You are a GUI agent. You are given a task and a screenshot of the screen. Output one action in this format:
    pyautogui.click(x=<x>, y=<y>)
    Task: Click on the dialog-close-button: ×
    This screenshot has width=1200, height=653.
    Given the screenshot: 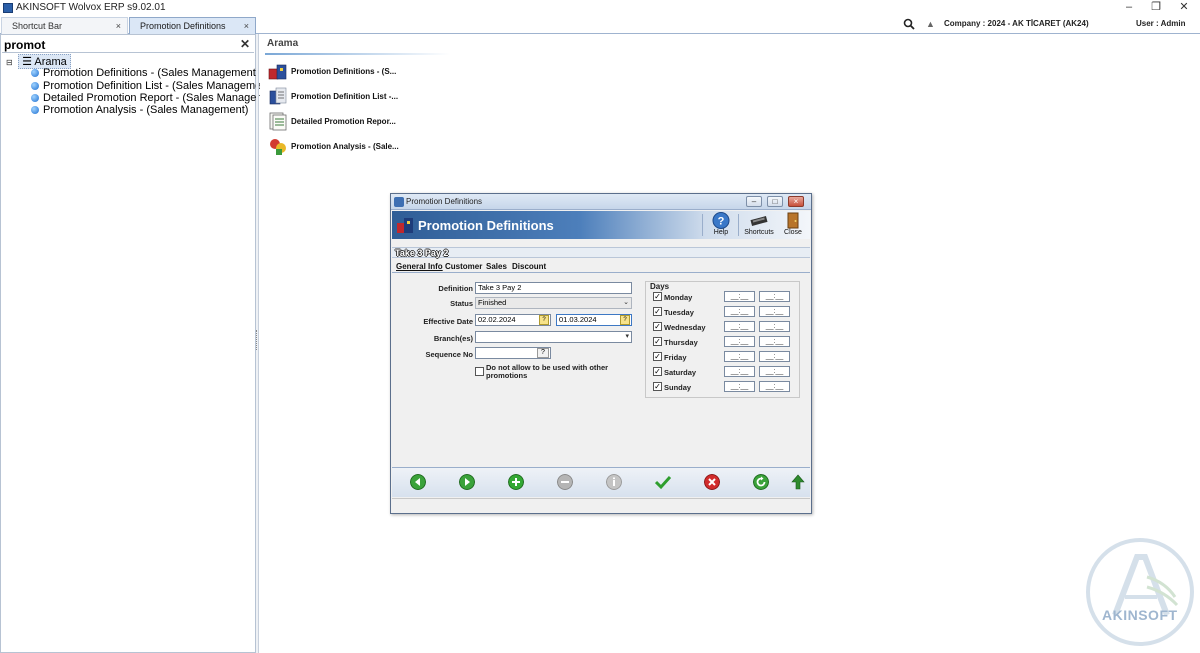 What is the action you would take?
    pyautogui.click(x=796, y=201)
    